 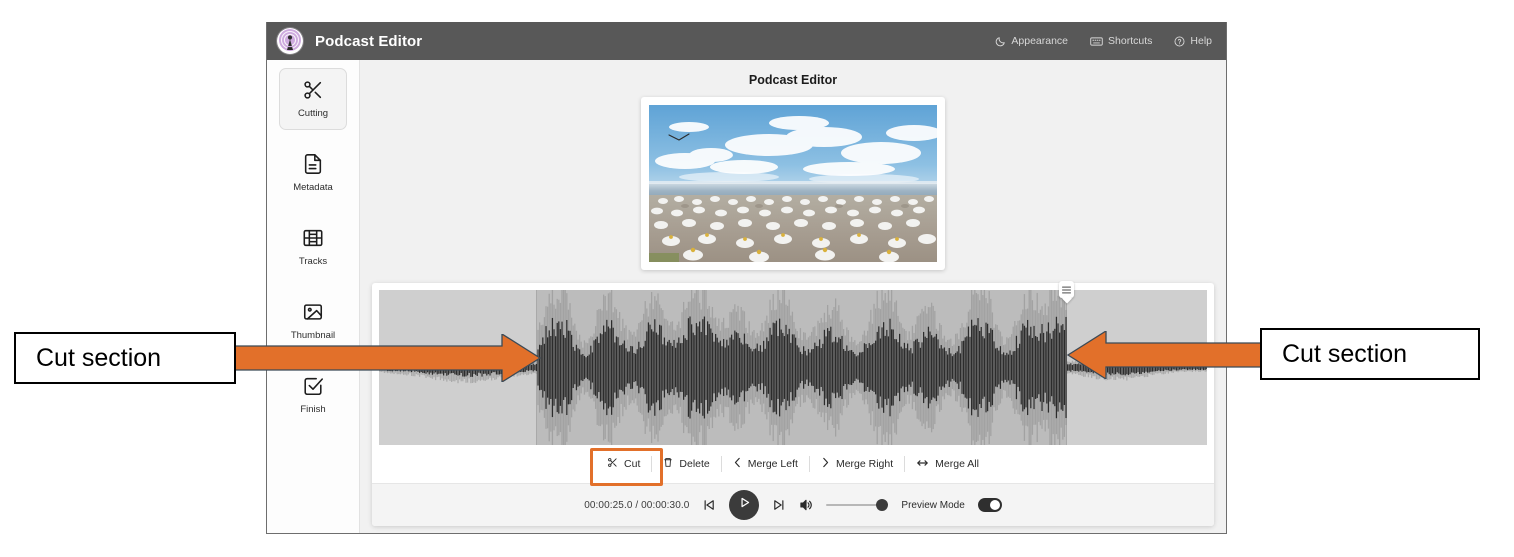 I want to click on moon-icon, so click(x=1000, y=41).